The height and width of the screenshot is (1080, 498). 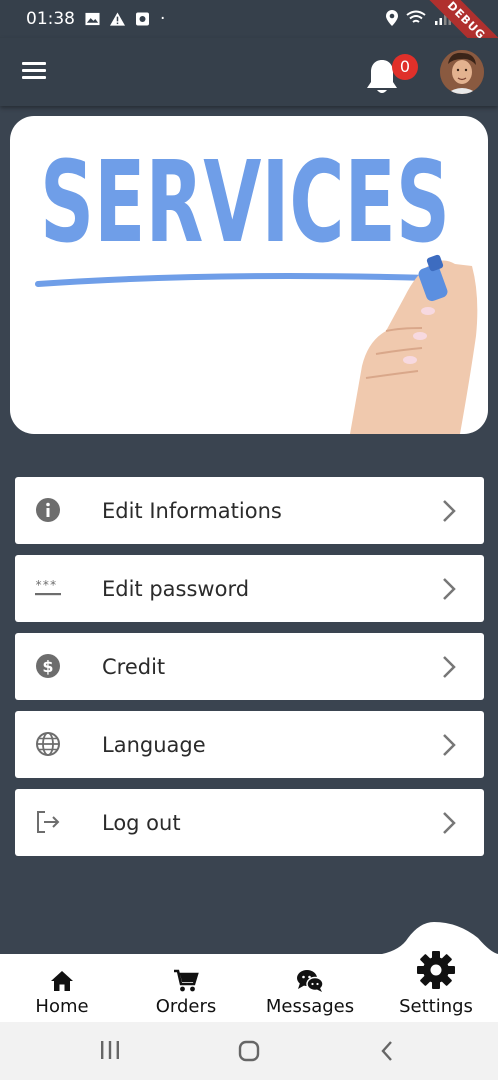 What do you see at coordinates (48, 510) in the screenshot?
I see `info-icon` at bounding box center [48, 510].